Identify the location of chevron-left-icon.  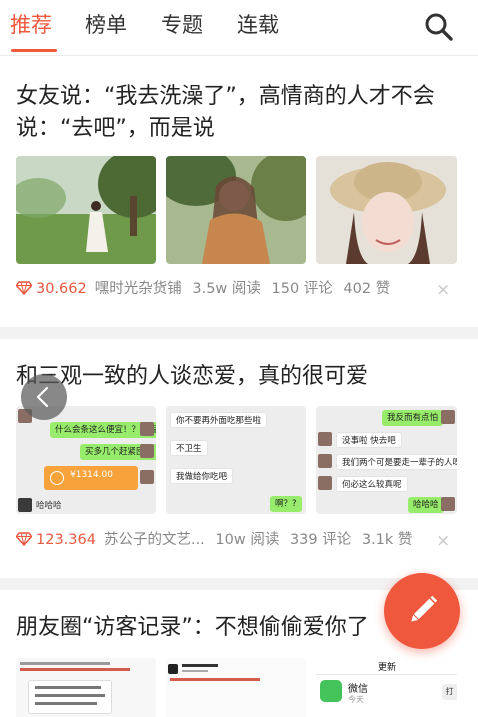
(42, 397).